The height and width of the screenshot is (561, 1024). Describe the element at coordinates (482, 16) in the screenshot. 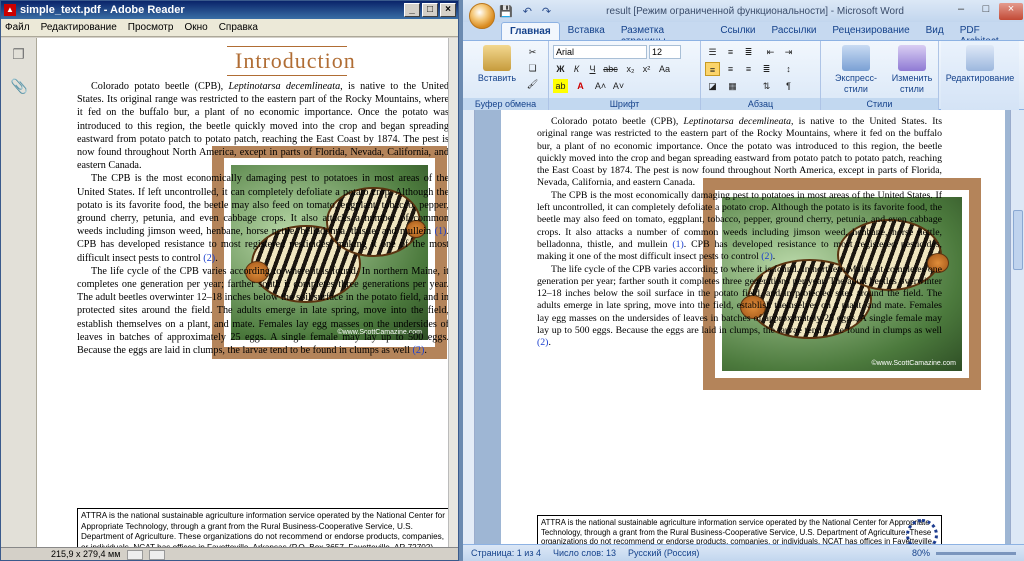

I see `office-button` at that location.